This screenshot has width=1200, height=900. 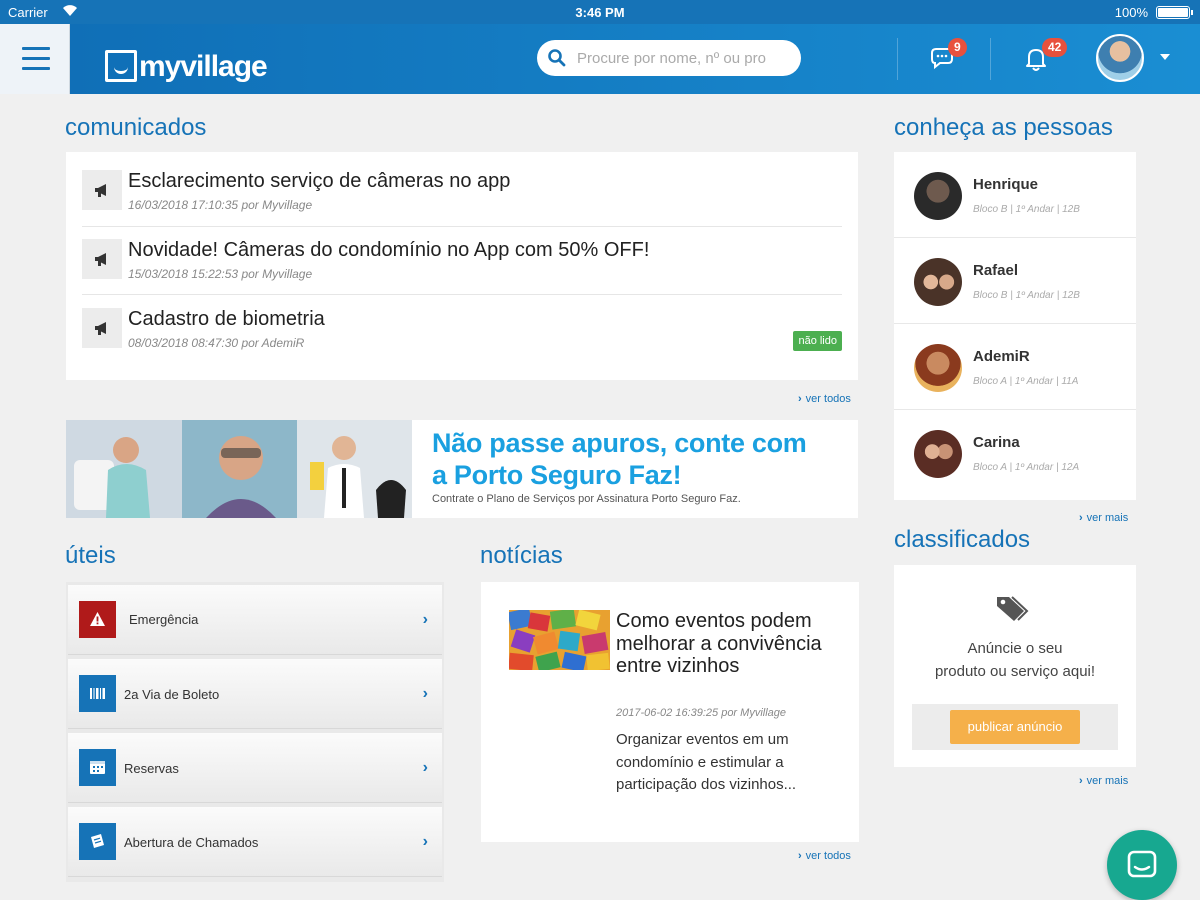 What do you see at coordinates (151, 768) in the screenshot?
I see `utility-label: Reservas` at bounding box center [151, 768].